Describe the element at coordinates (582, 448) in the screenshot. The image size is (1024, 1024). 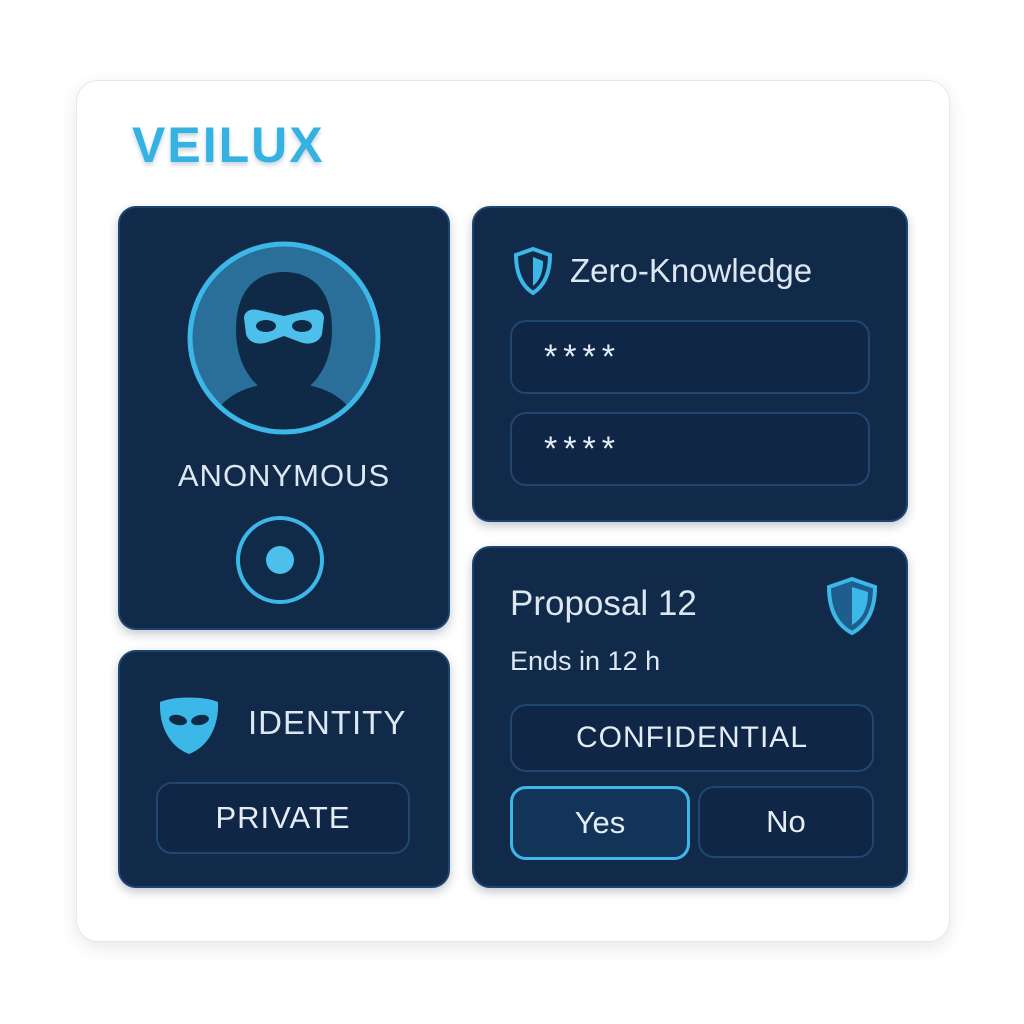
I see `secret-field-2-value: ****` at that location.